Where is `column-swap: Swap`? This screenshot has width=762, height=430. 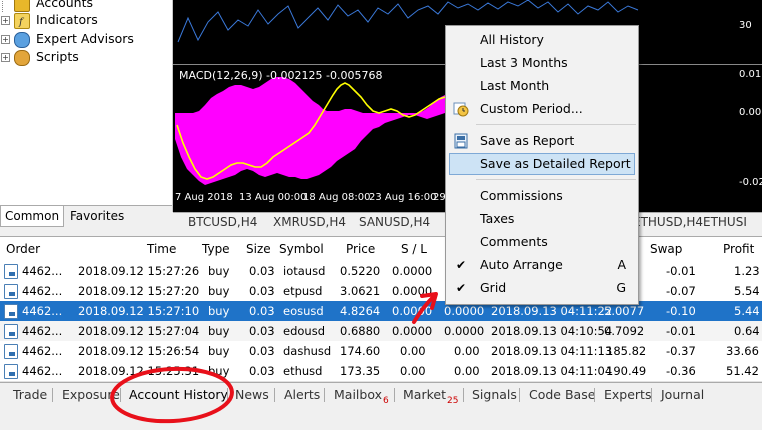
column-swap: Swap is located at coordinates (666, 249).